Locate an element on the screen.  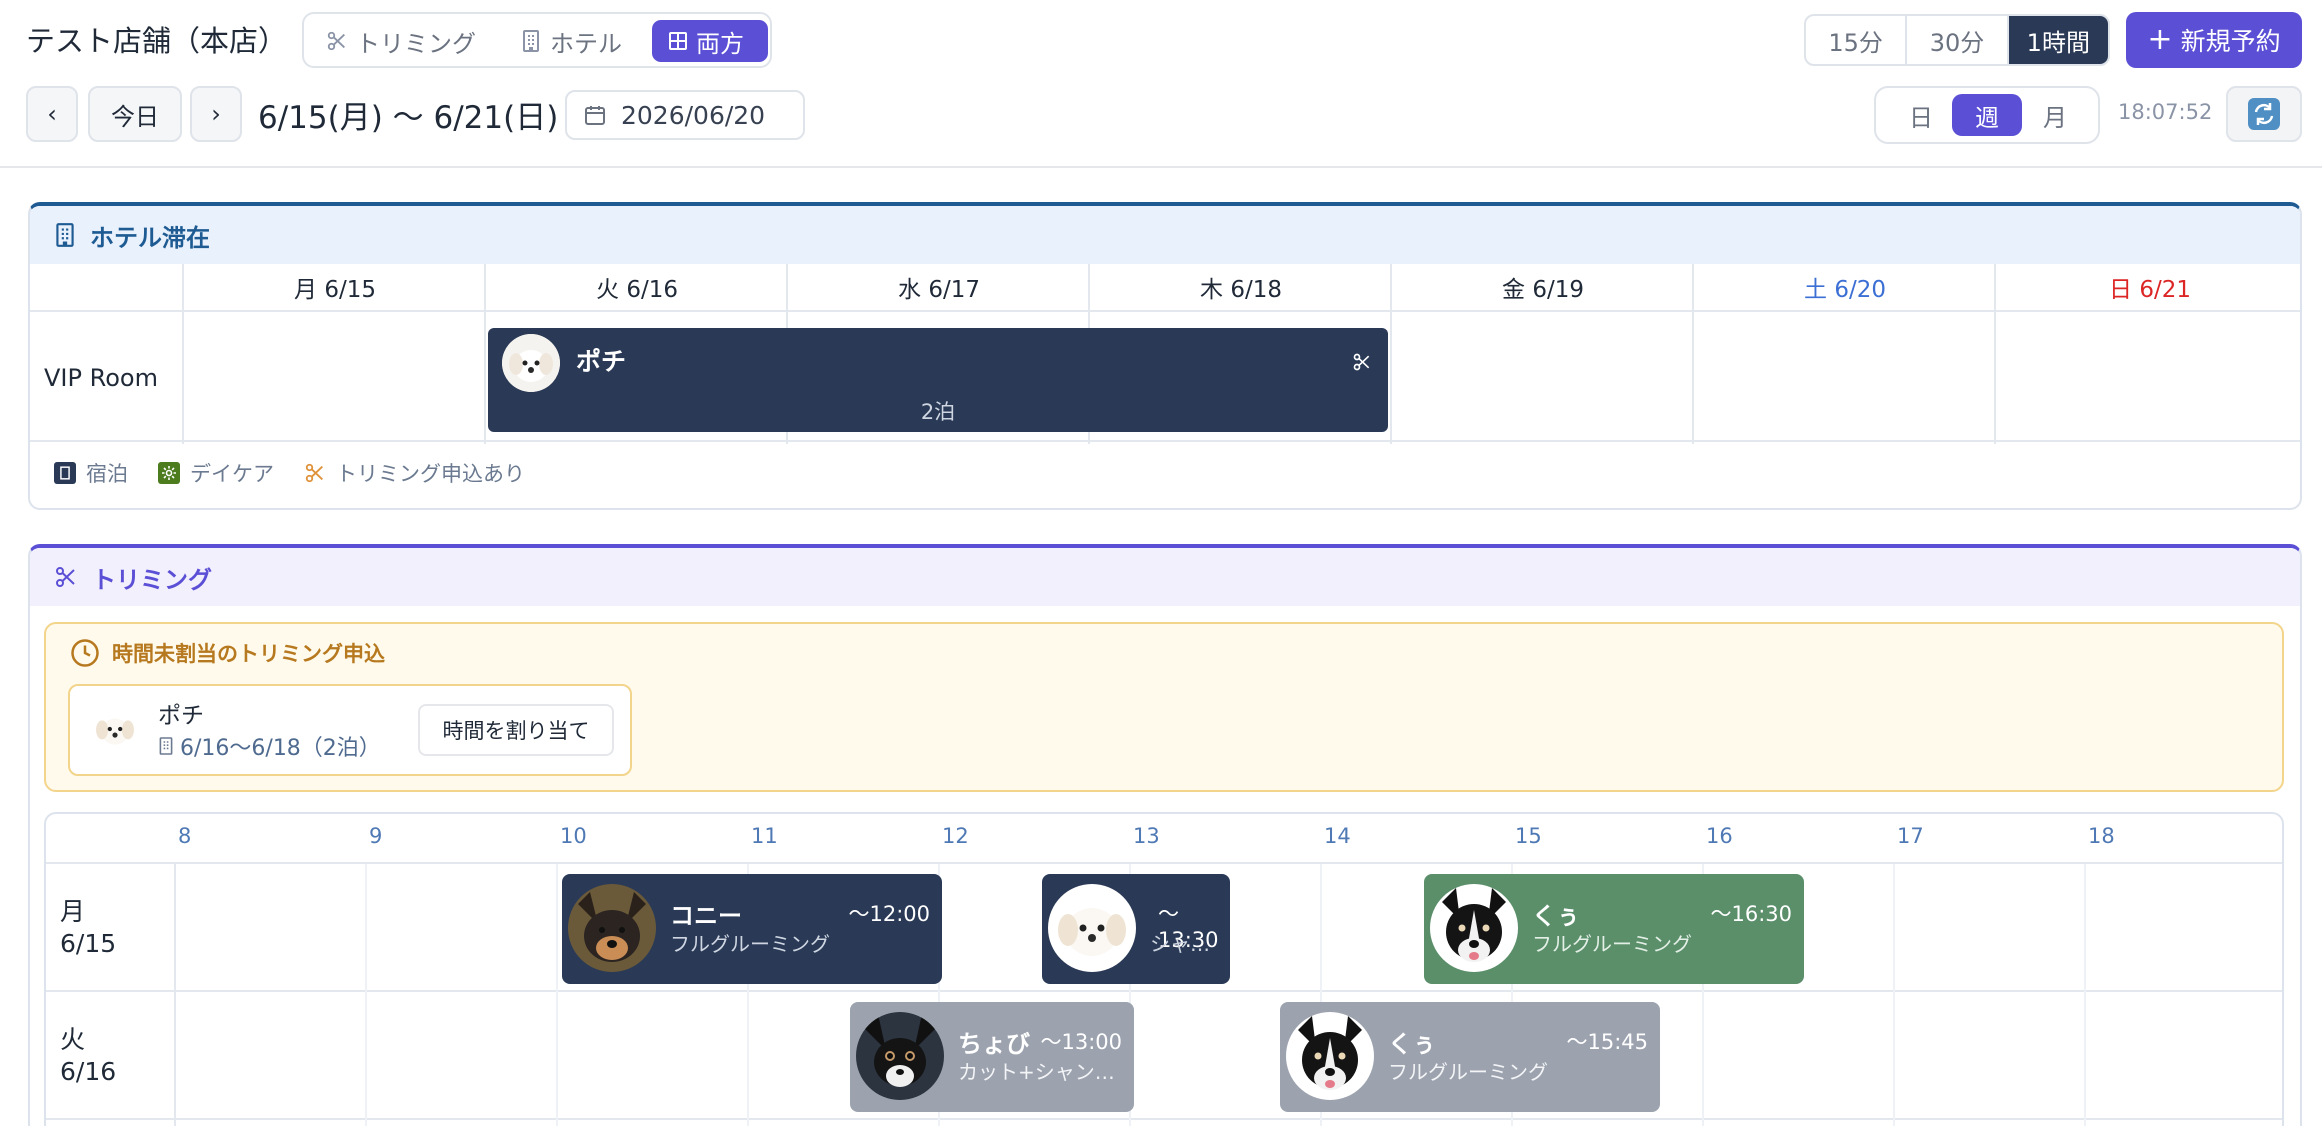
day-header: 金 6/19 is located at coordinates (1543, 288).